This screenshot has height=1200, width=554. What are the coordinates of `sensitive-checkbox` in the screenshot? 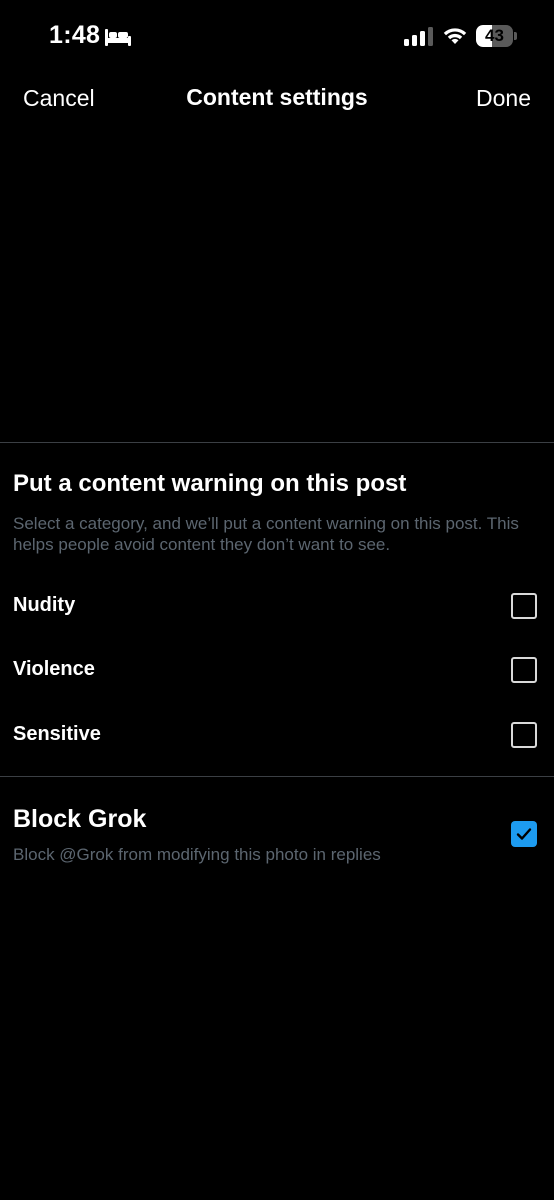 It's located at (524, 735).